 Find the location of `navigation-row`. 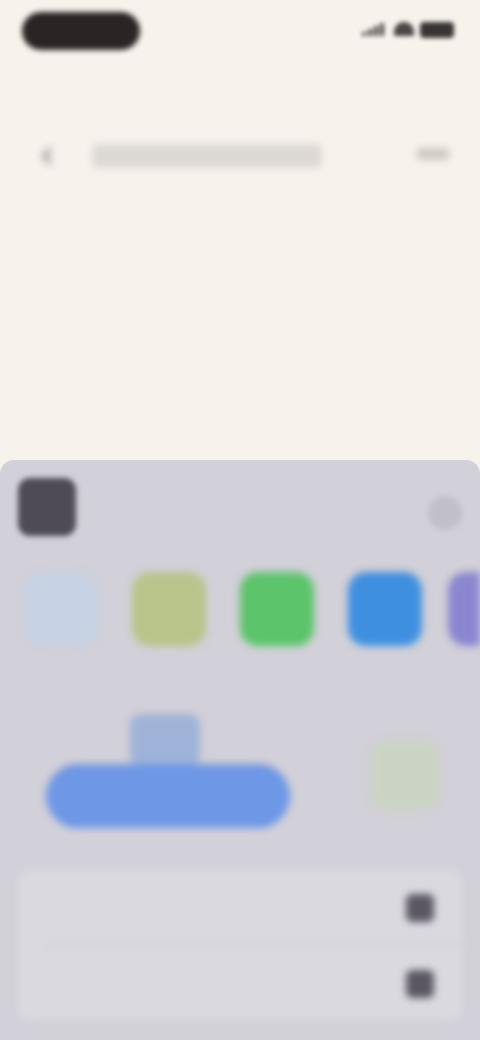

navigation-row is located at coordinates (240, 156).